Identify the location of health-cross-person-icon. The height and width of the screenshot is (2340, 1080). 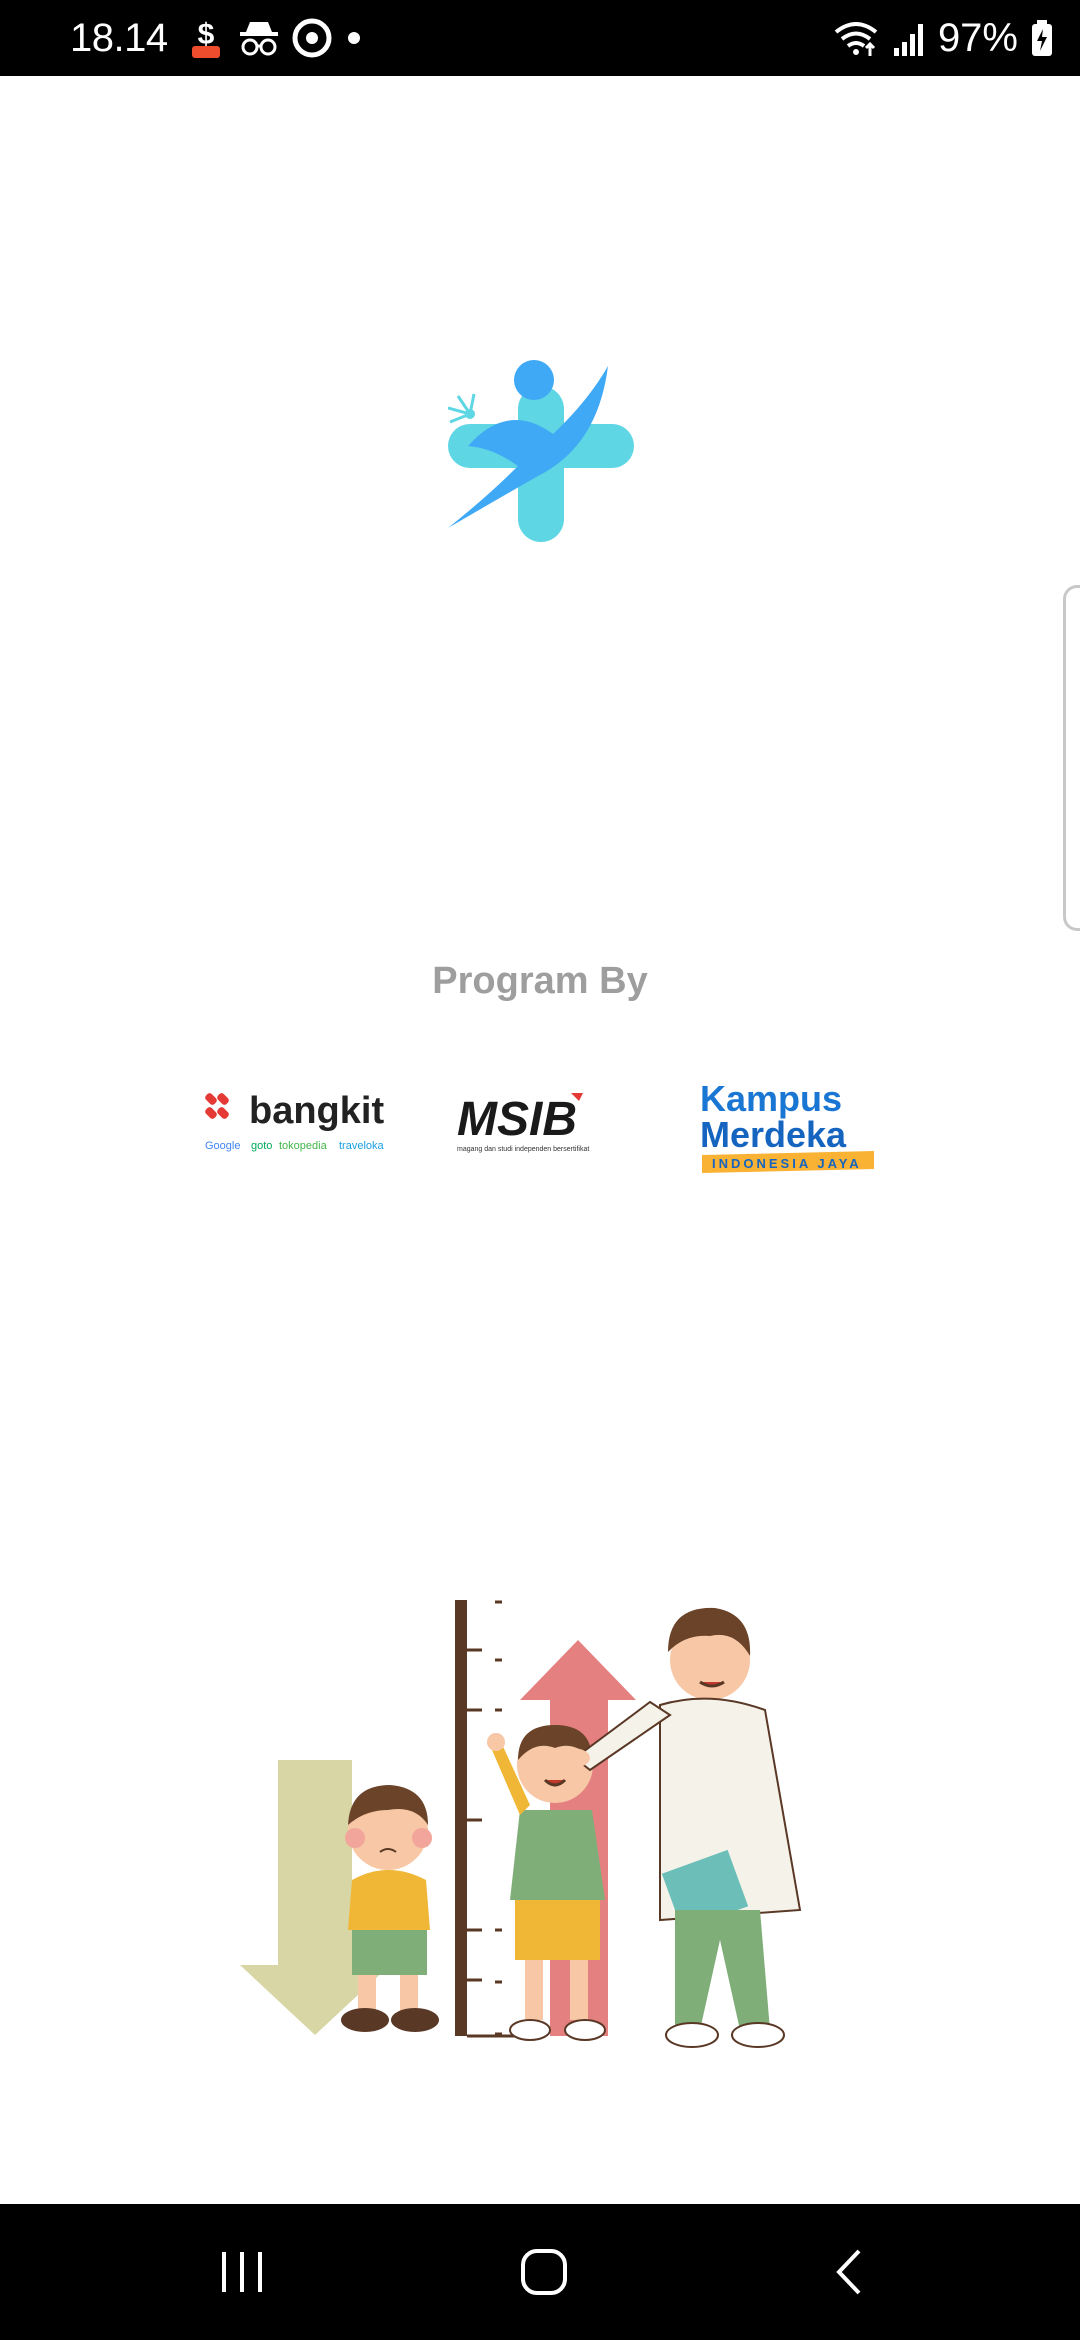
(540, 451).